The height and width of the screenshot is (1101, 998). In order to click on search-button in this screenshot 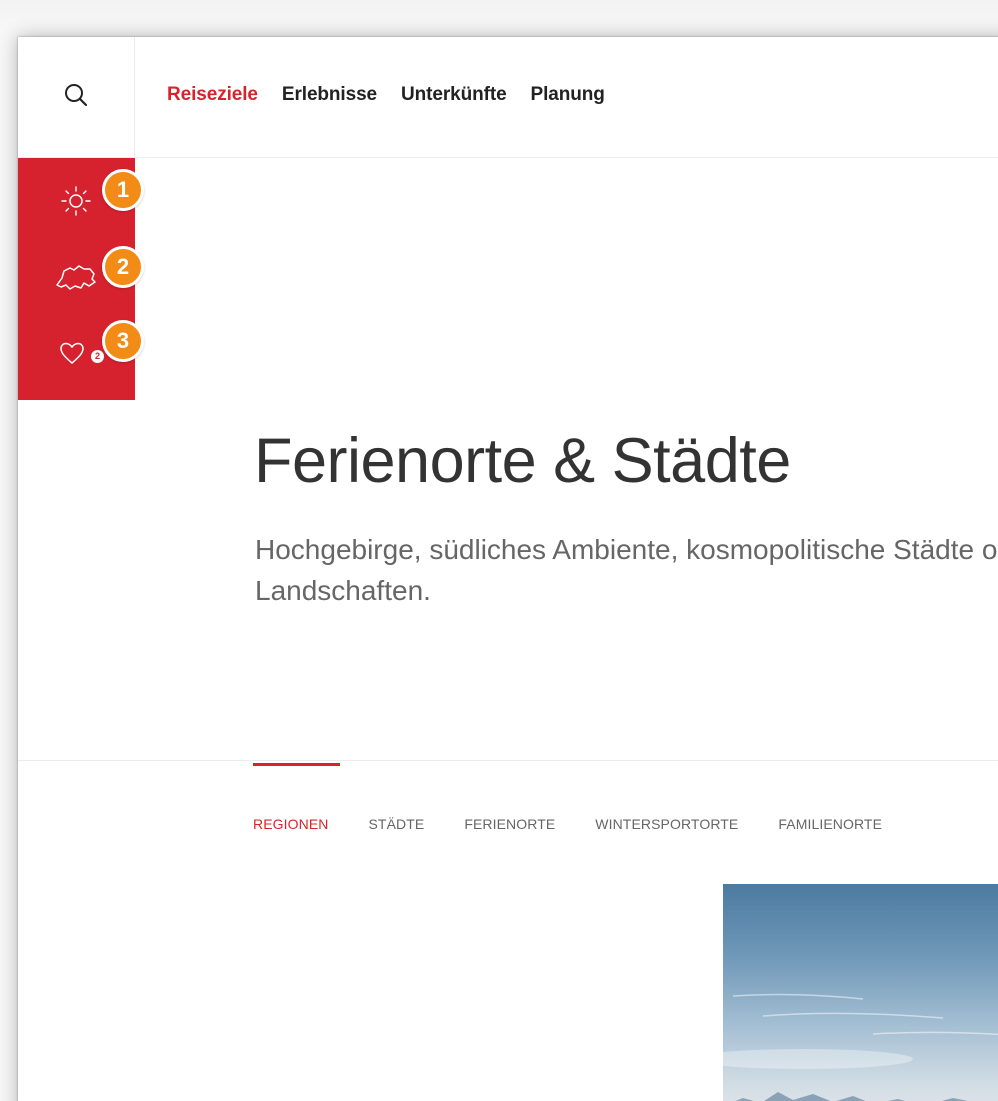, I will do `click(76, 97)`.